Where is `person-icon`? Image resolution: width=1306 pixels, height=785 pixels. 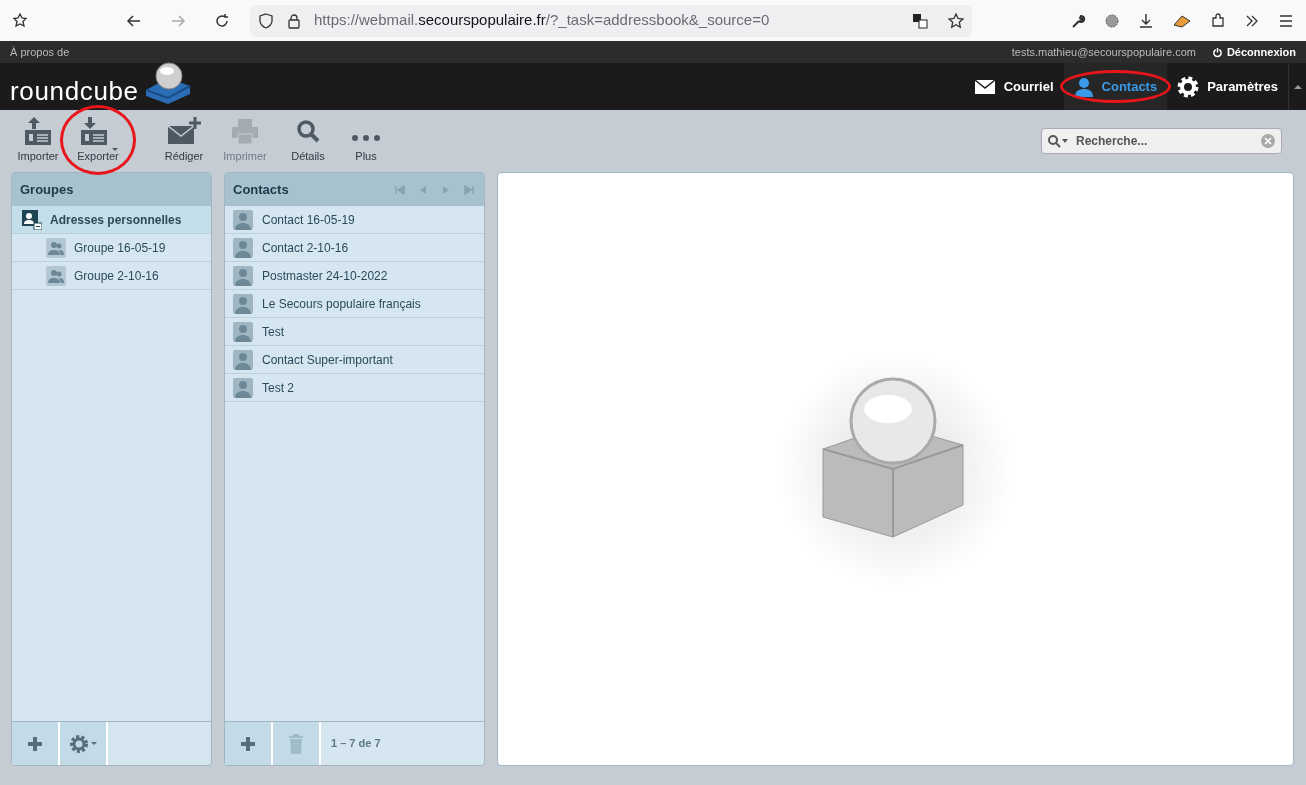 person-icon is located at coordinates (1083, 86).